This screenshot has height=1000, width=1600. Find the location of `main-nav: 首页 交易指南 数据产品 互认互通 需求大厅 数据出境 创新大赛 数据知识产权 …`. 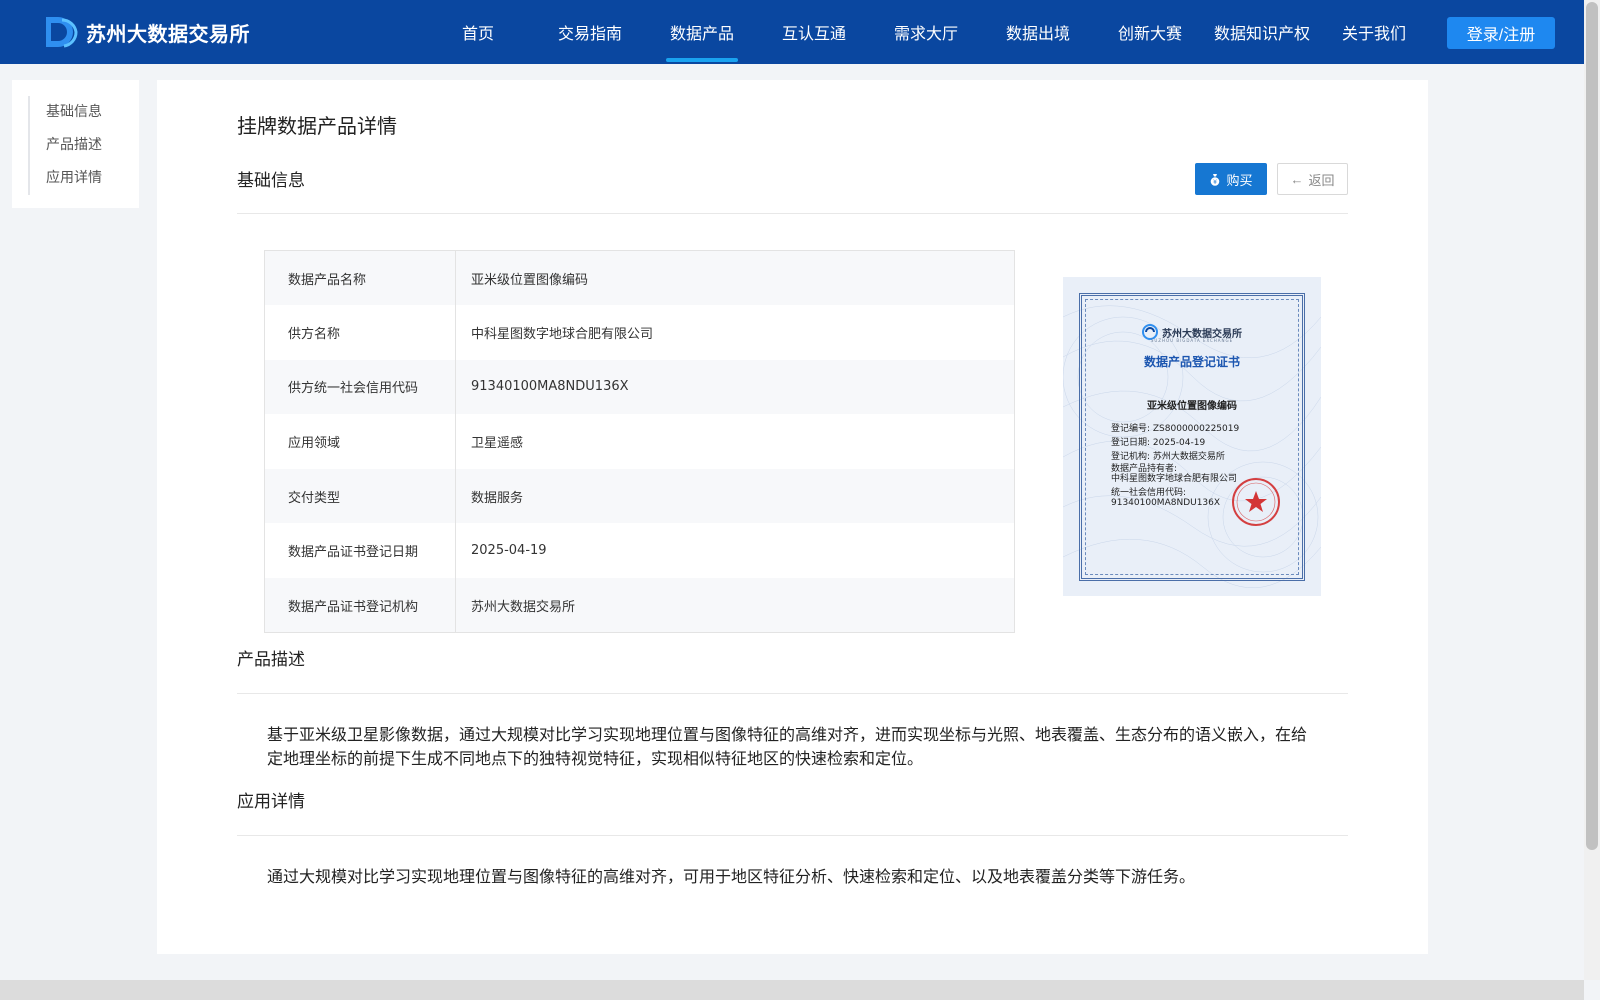

main-nav: 首页 交易指南 数据产品 互认互通 需求大厅 数据出境 创新大赛 数据知识产权 … is located at coordinates (926, 32).